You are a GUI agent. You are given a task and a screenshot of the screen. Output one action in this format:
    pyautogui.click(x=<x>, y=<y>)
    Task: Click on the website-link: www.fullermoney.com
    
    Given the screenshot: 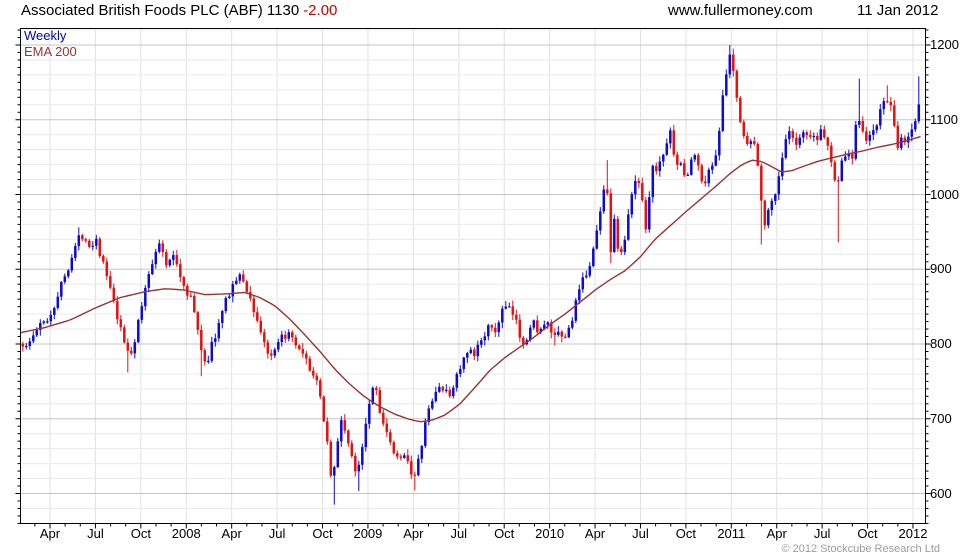 What is the action you would take?
    pyautogui.click(x=740, y=10)
    